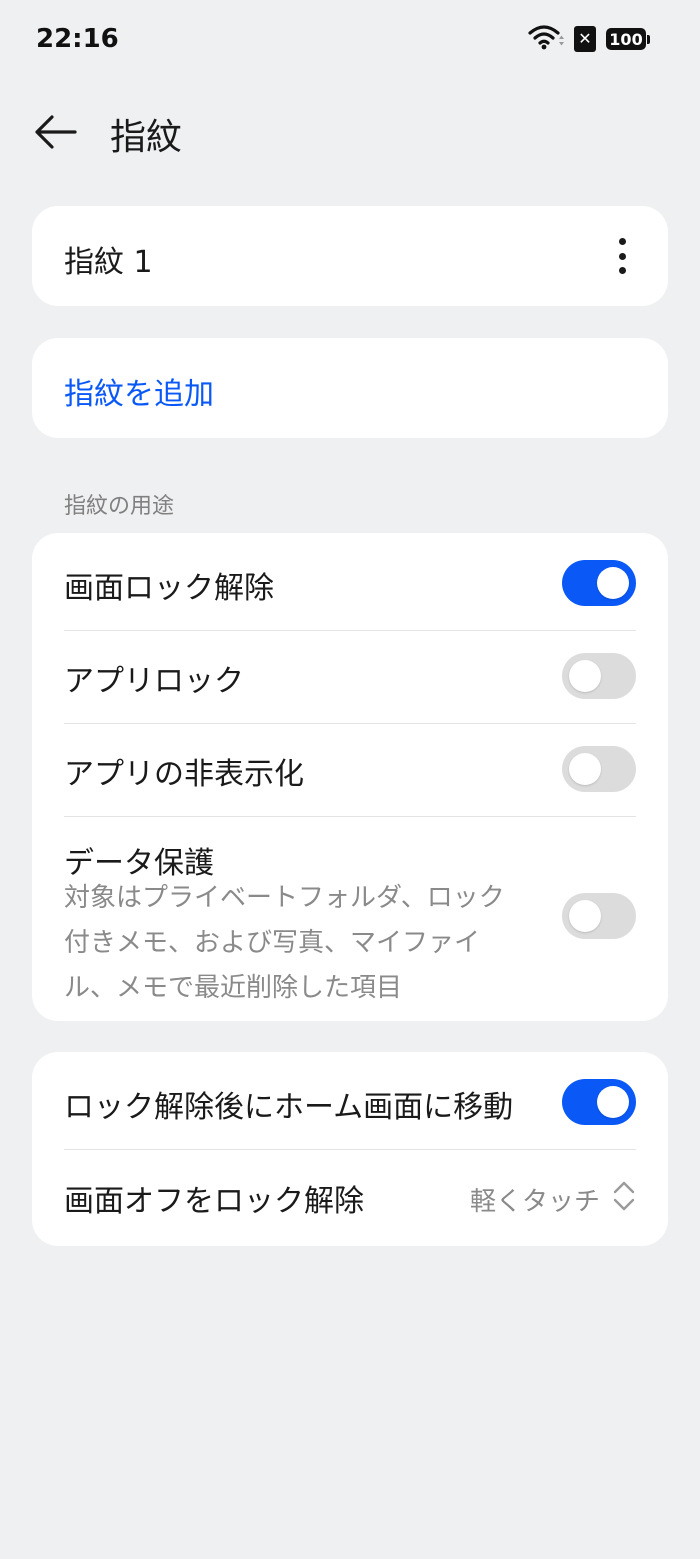 This screenshot has width=700, height=1559. I want to click on go-home-toggle, so click(599, 1102).